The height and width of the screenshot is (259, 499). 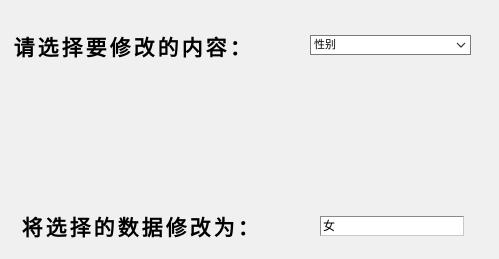 What do you see at coordinates (325, 44) in the screenshot?
I see `field-select-value: 性别` at bounding box center [325, 44].